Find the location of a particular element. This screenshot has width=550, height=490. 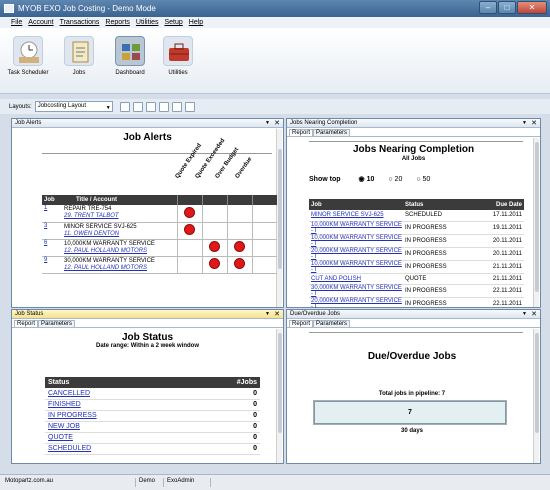

table-row: FINISHED 0 is located at coordinates (152, 404).